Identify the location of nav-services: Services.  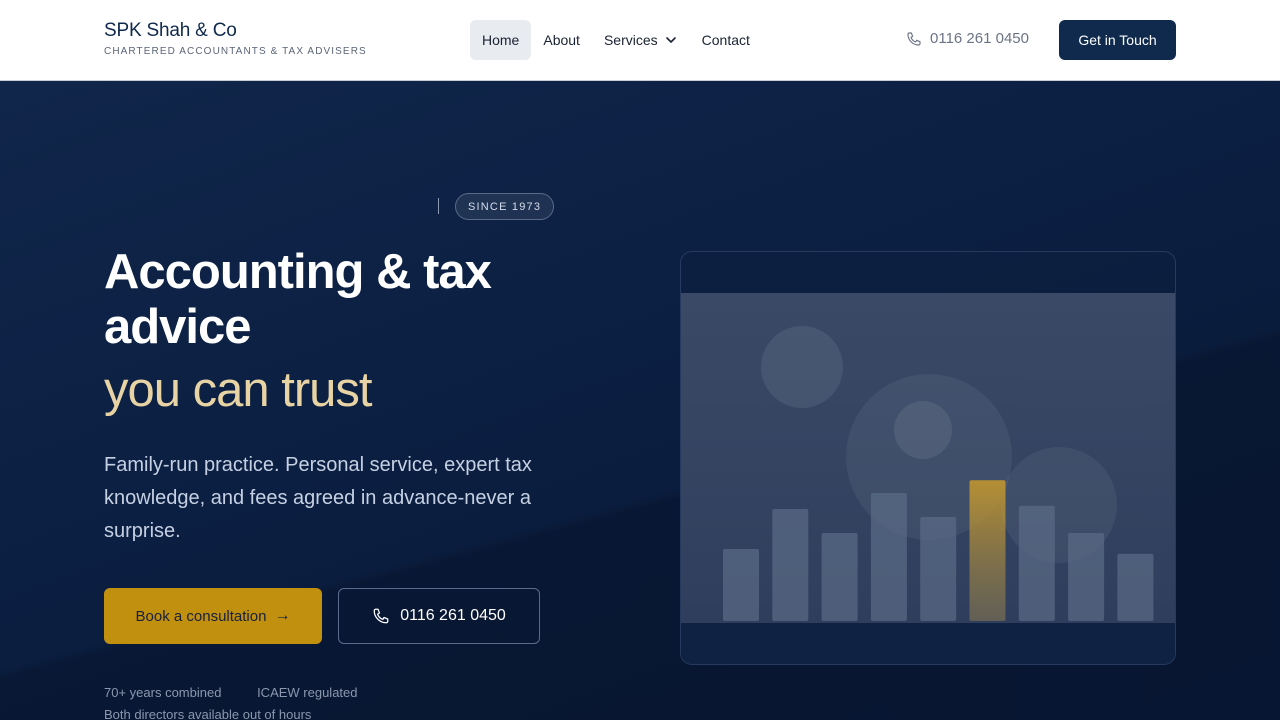
(641, 40).